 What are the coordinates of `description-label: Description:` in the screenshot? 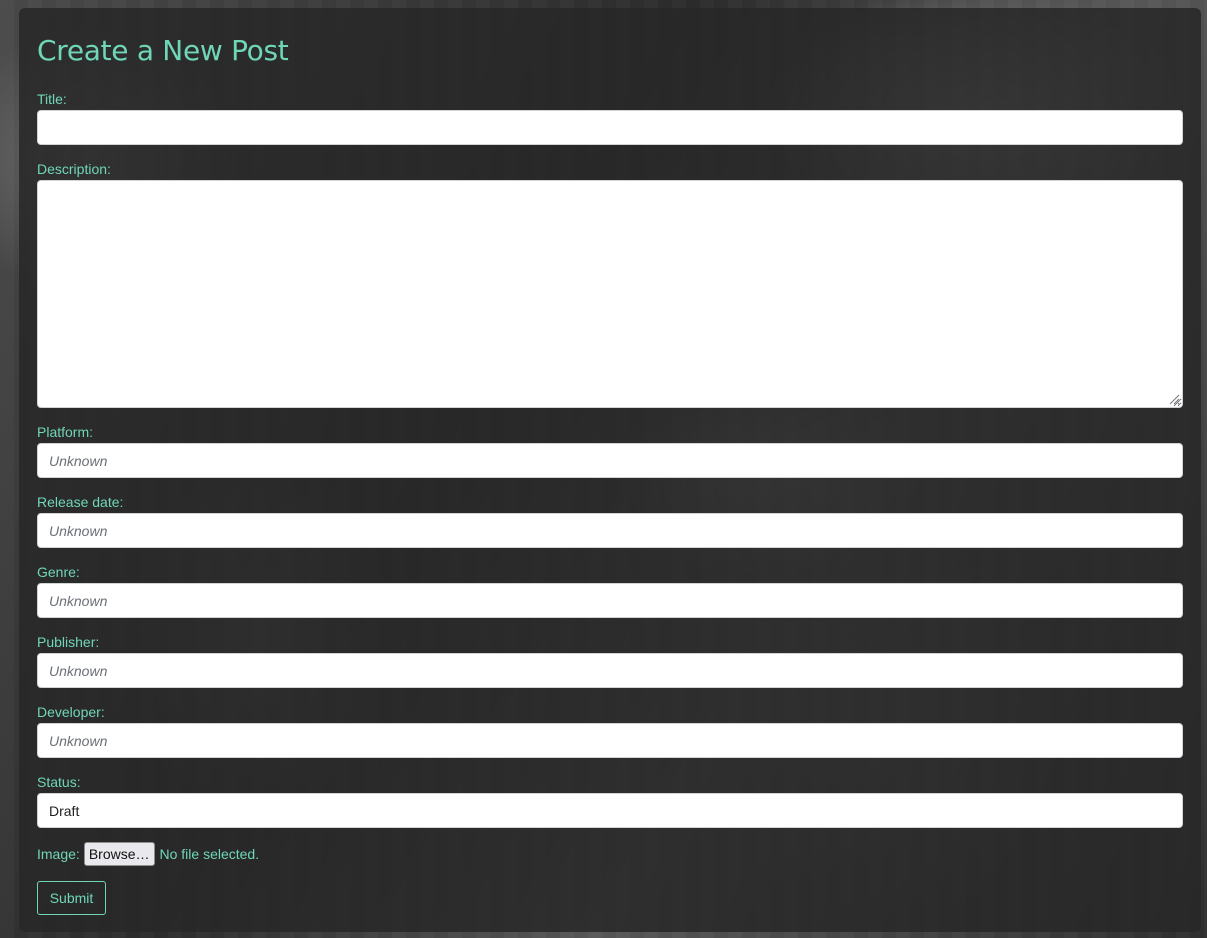 It's located at (74, 169).